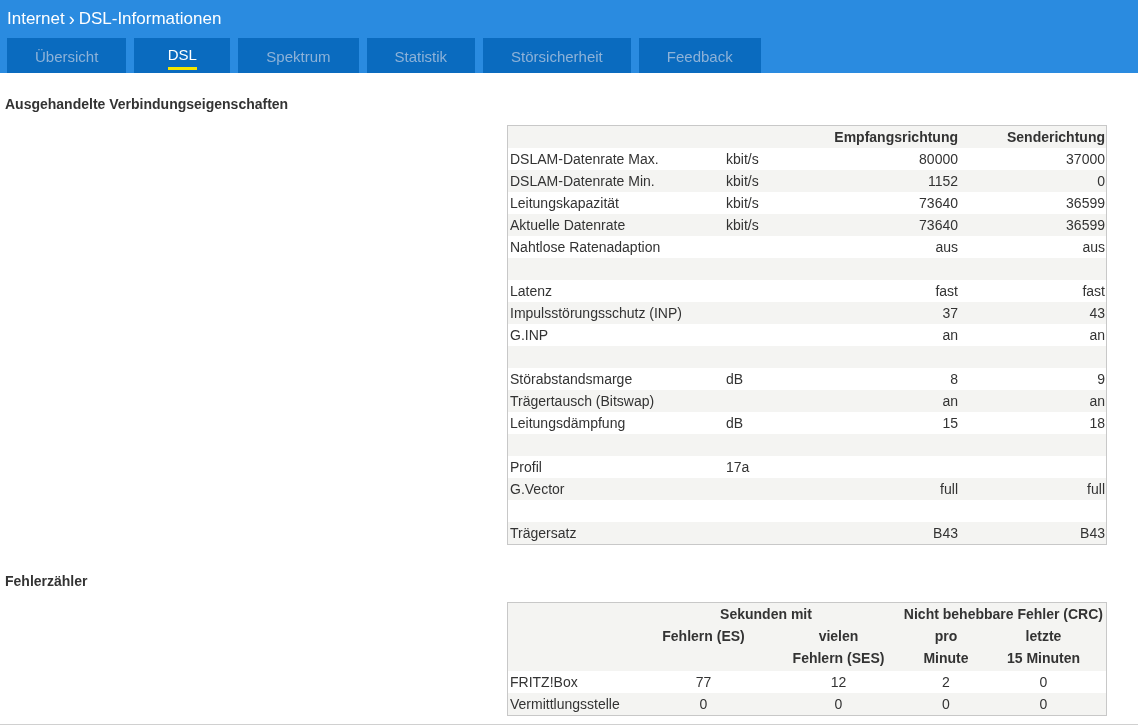  I want to click on row-label: Latenz, so click(531, 291).